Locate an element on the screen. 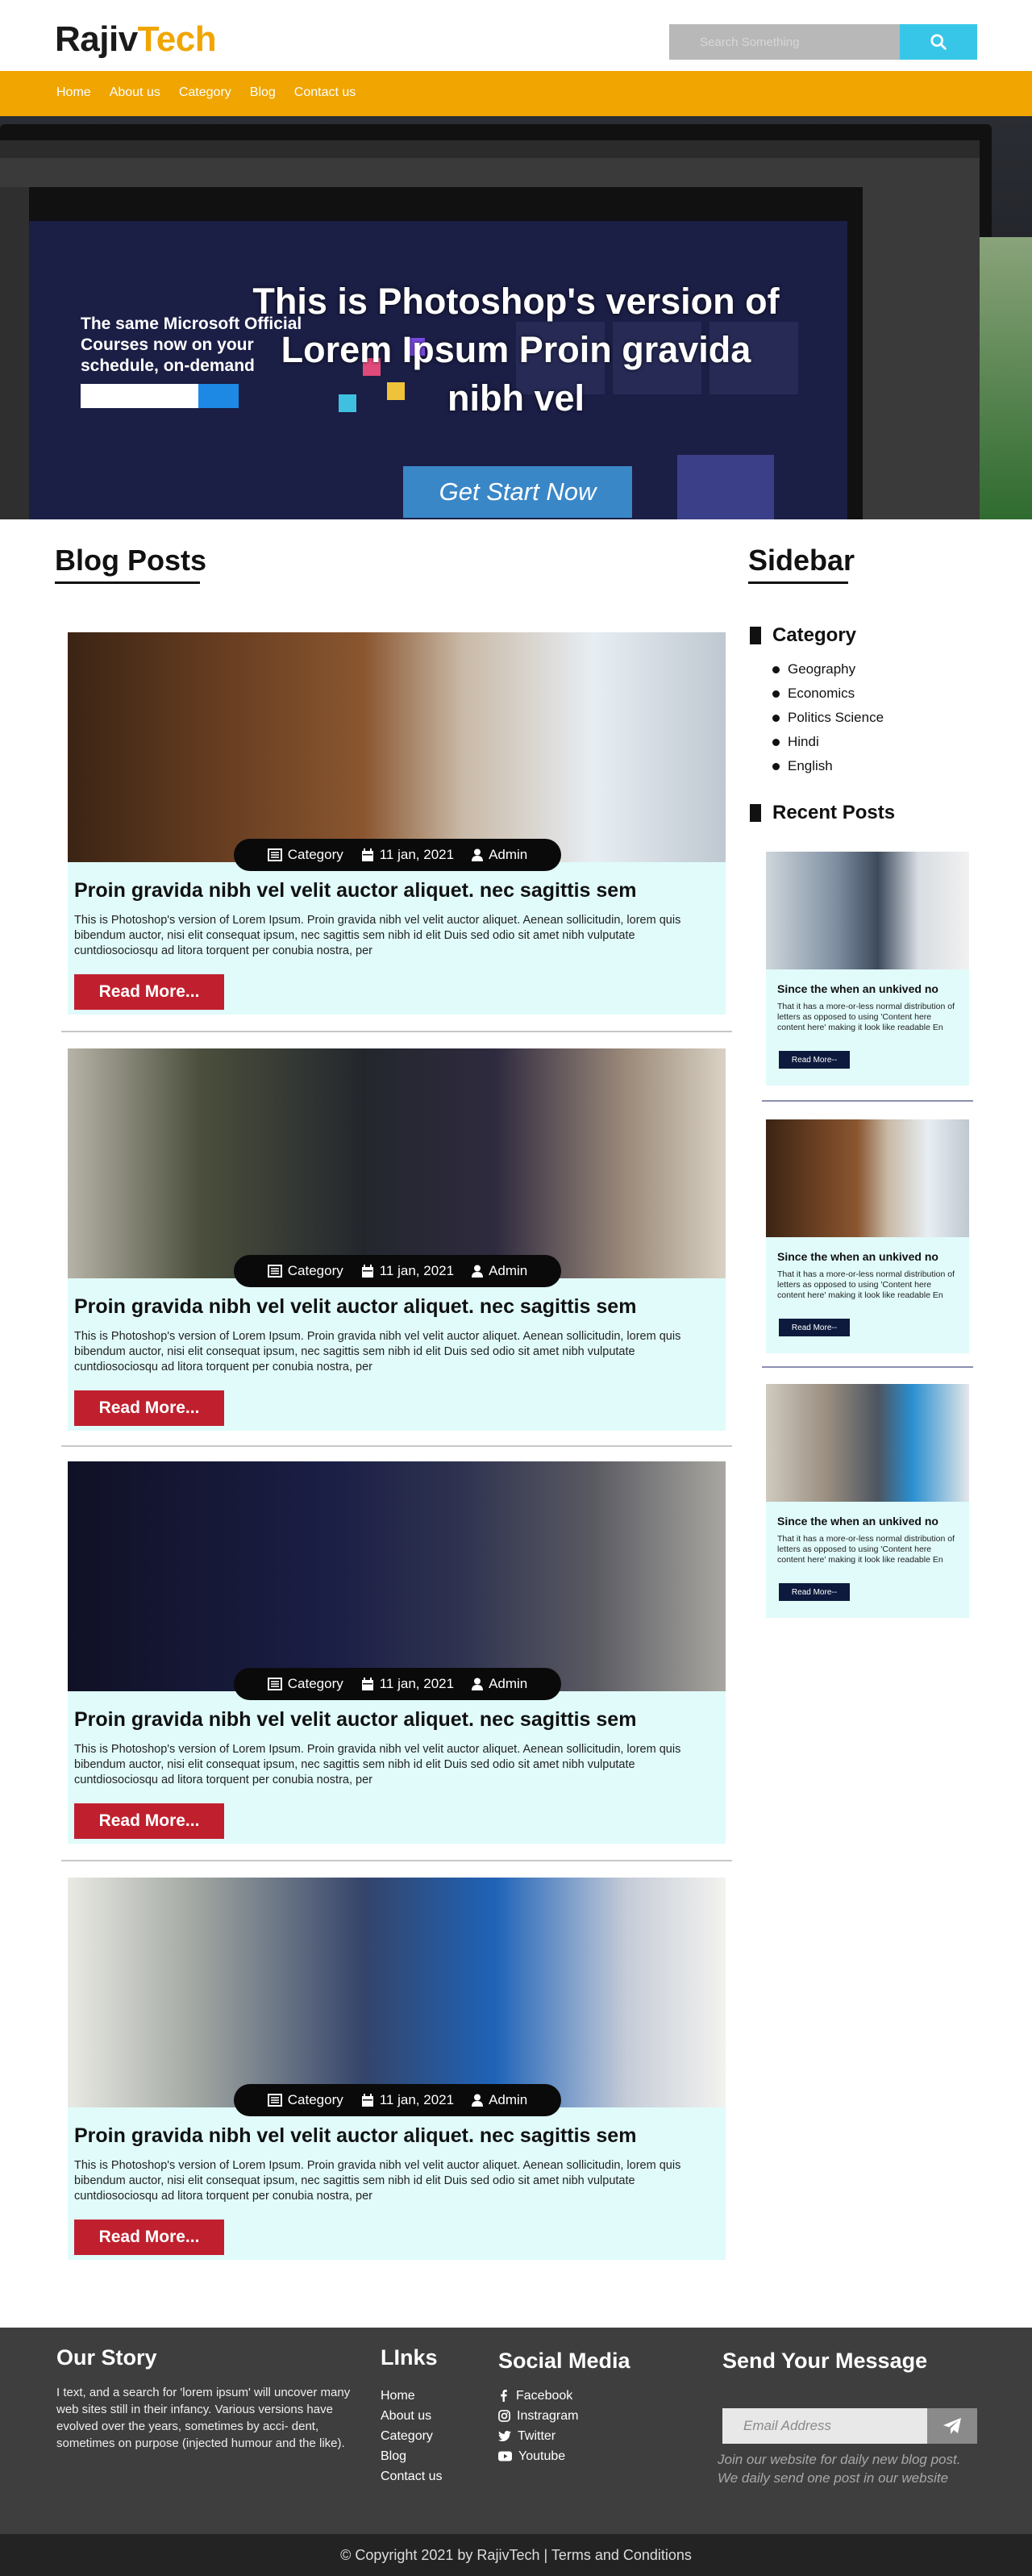  footer-link-blog: Blog is located at coordinates (411, 2456).